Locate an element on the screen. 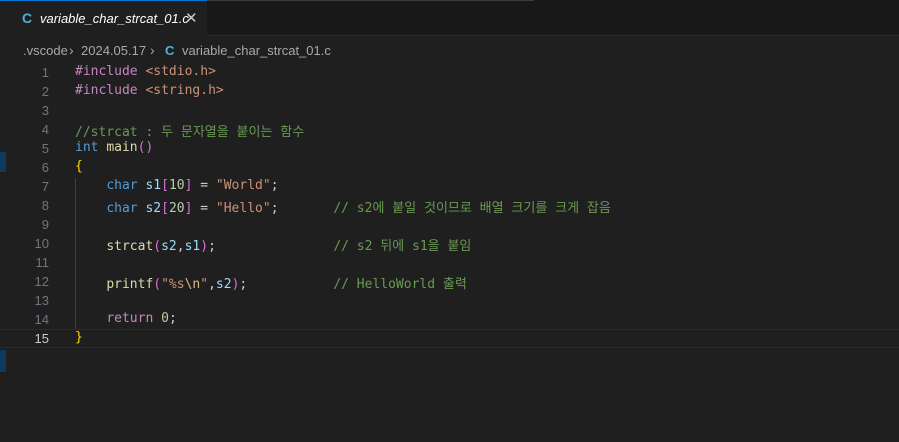 The width and height of the screenshot is (899, 442). line-number: 2 is located at coordinates (45, 91).